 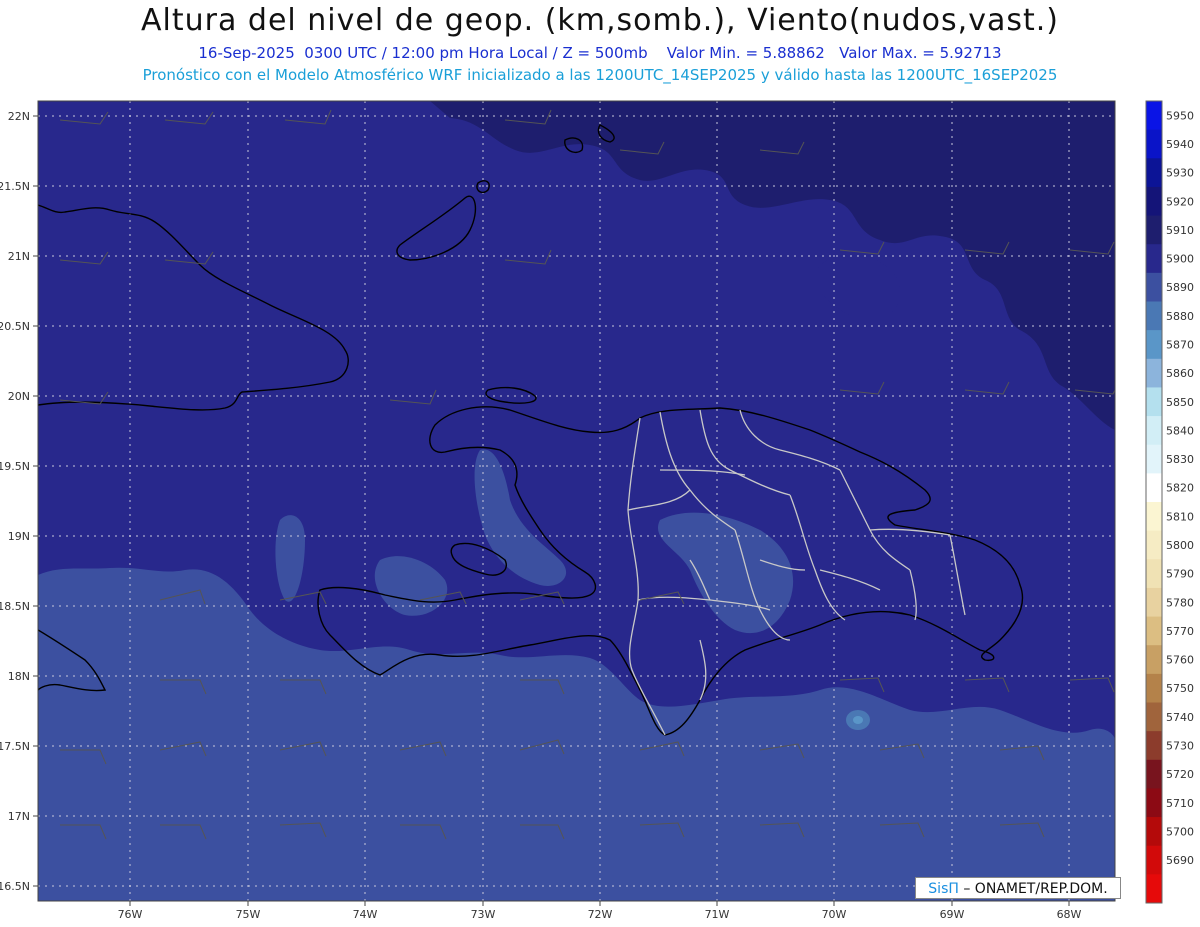 What do you see at coordinates (1180, 373) in the screenshot?
I see `colorbar-level-label: 5860` at bounding box center [1180, 373].